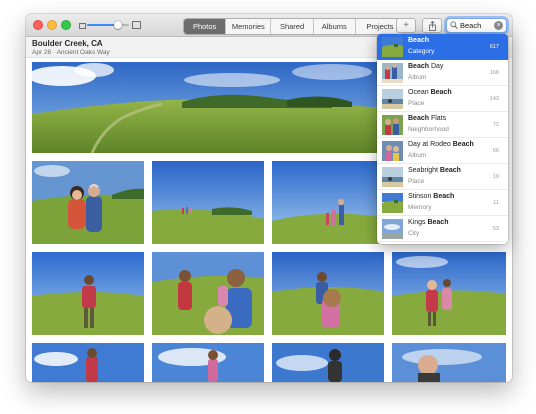 Image resolution: width=536 pixels, height=414 pixels. I want to click on search-result-name-prefix: Ocean, so click(419, 92).